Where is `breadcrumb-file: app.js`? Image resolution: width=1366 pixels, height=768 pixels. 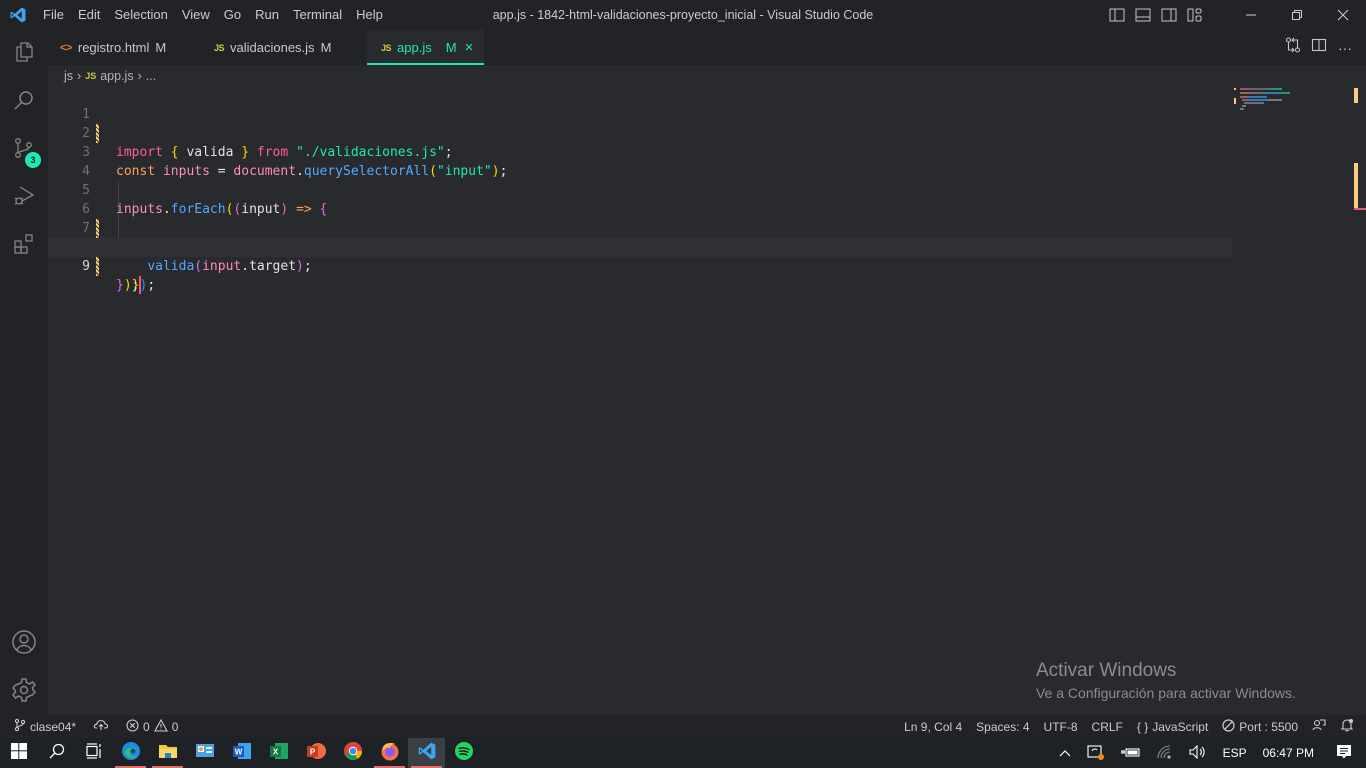 breadcrumb-file: app.js is located at coordinates (116, 76).